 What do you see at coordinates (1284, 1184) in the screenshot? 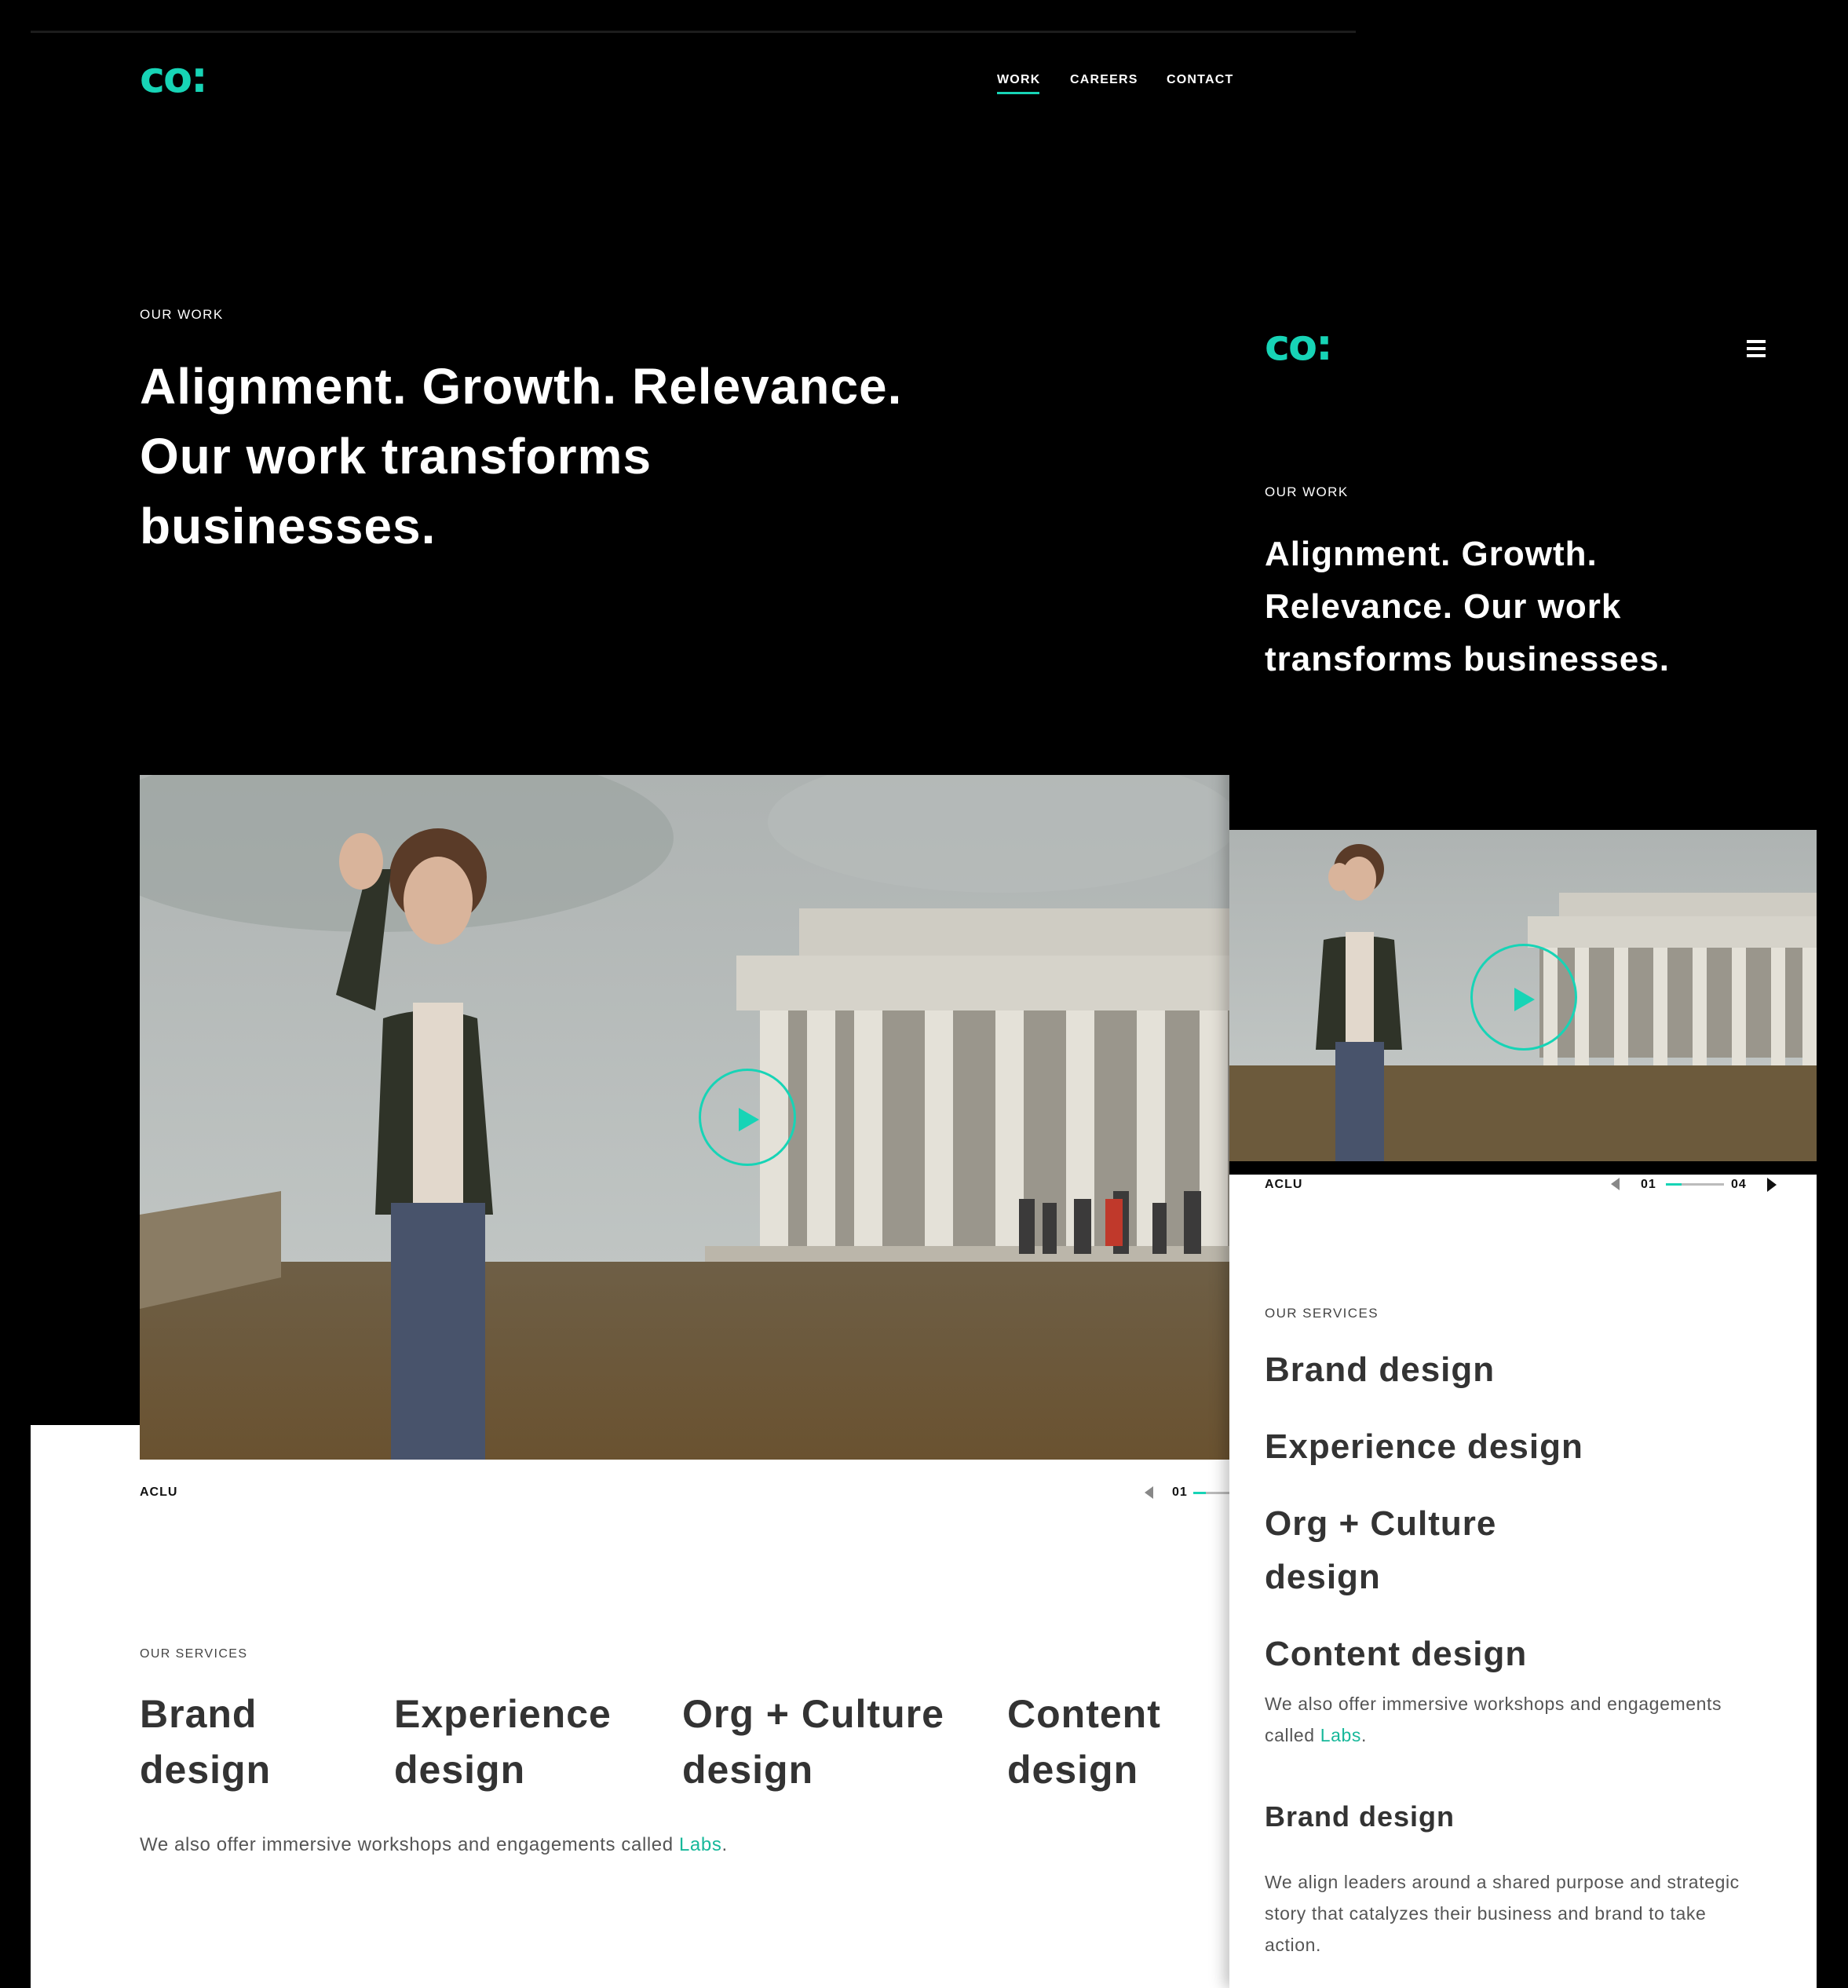
I see `mobile-video-caption: ACLU` at bounding box center [1284, 1184].